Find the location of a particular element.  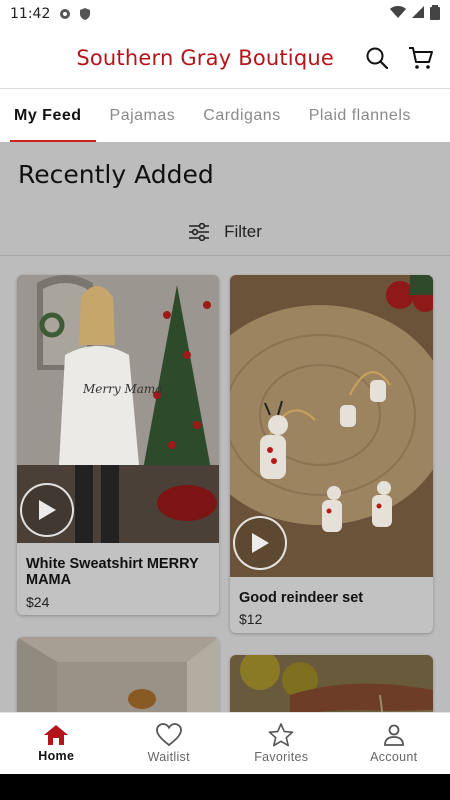

category-tabs: My Feed Pajamas Cardigans Plaid flannels is located at coordinates (225, 115).